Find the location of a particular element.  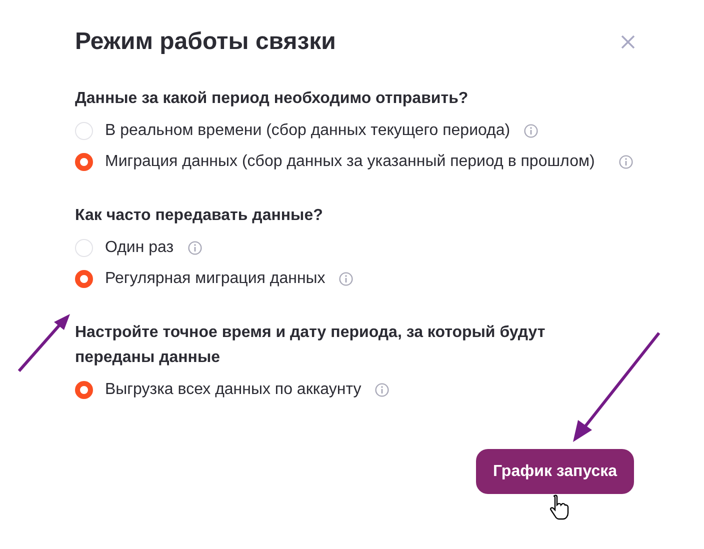

option-label: Один раз is located at coordinates (139, 248).